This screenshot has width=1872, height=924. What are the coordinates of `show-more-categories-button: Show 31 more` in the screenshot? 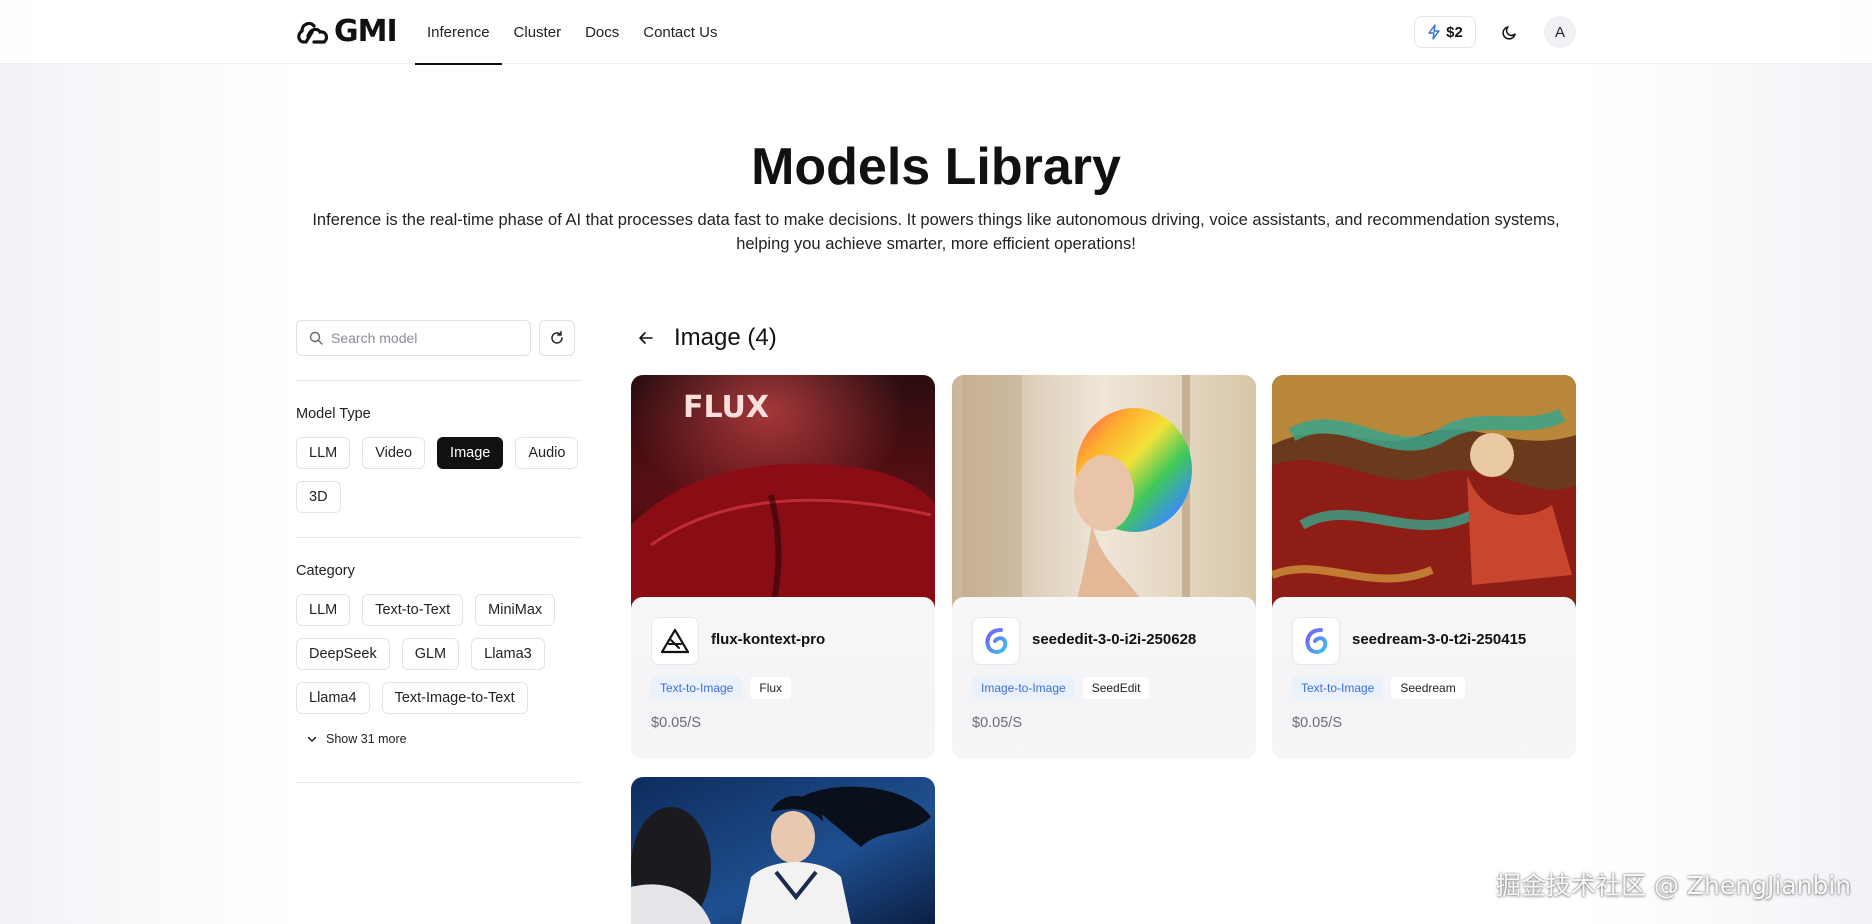 It's located at (356, 739).